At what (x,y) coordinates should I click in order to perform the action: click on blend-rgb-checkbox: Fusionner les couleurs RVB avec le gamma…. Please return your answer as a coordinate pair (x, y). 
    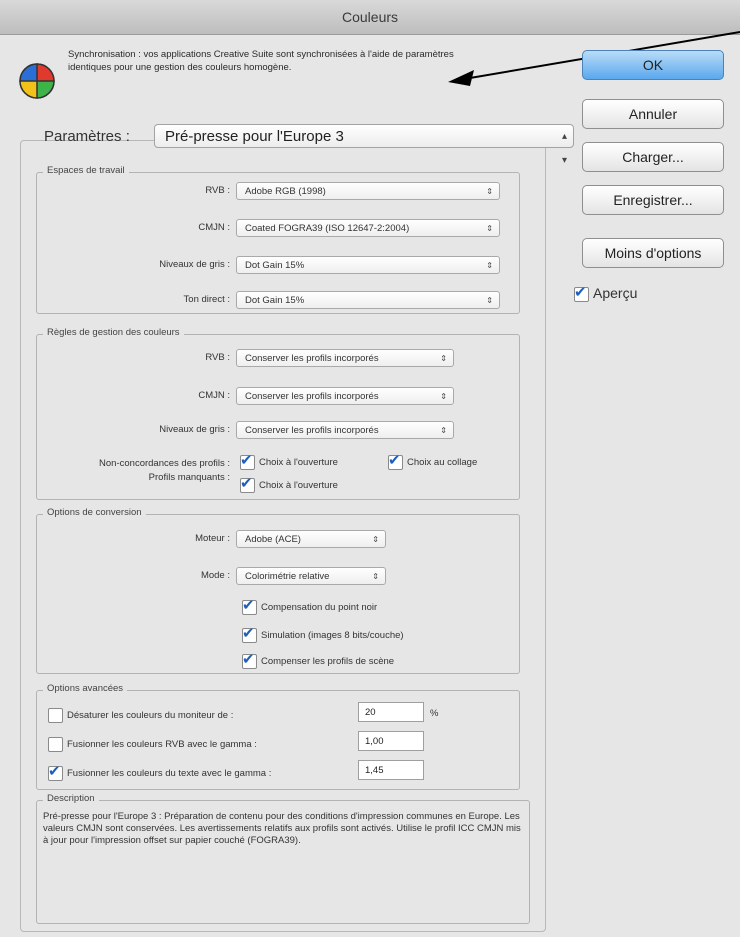
    Looking at the image, I should click on (152, 744).